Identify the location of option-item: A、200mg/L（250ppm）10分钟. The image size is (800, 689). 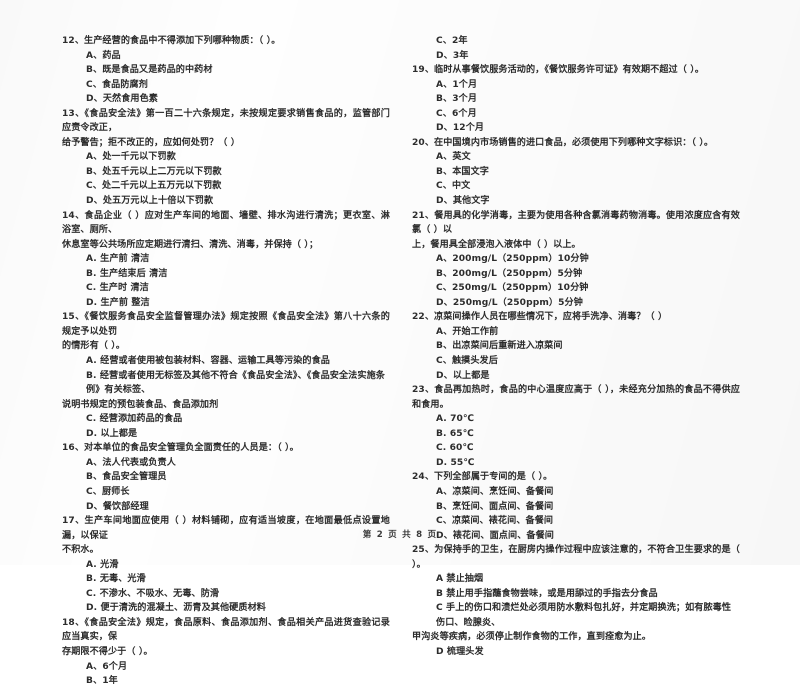
(512, 259).